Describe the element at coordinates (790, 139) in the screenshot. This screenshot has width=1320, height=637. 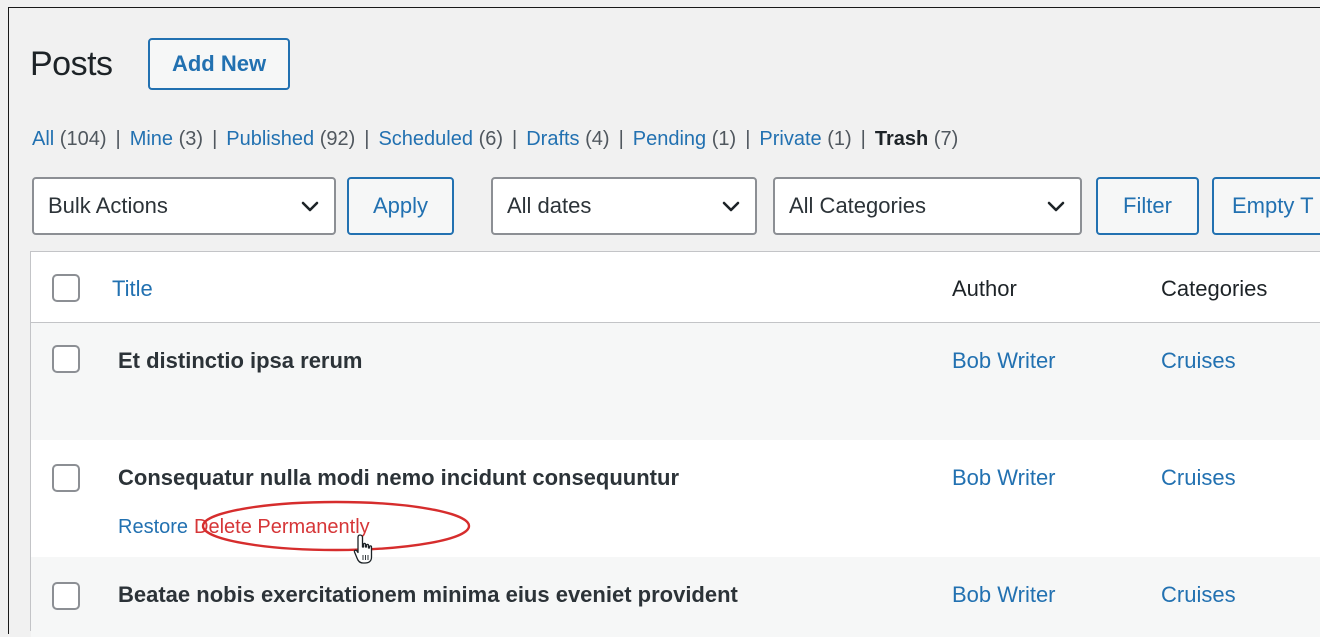
I see `filter-label: Private` at that location.